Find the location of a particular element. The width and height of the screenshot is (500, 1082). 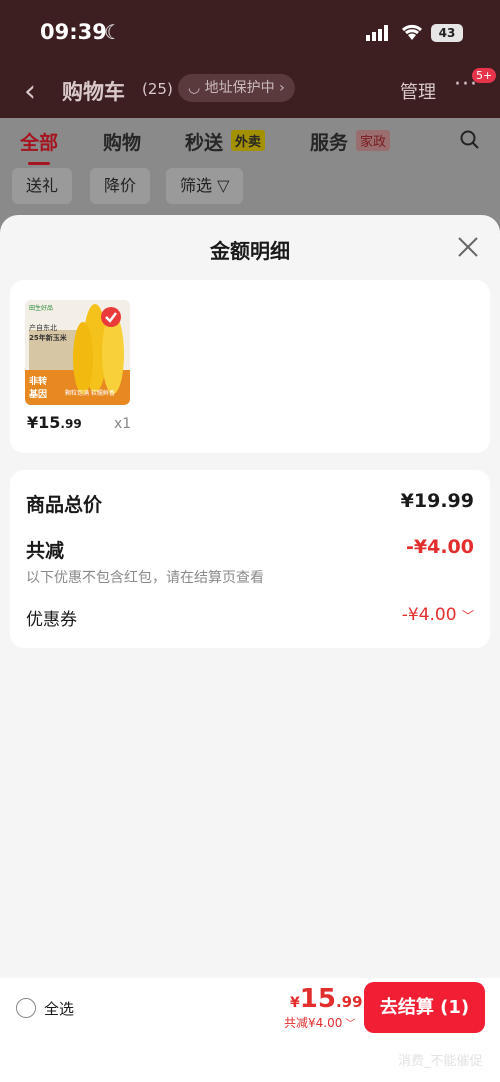

image-text-nongmo2: 基因 is located at coordinates (37, 394).